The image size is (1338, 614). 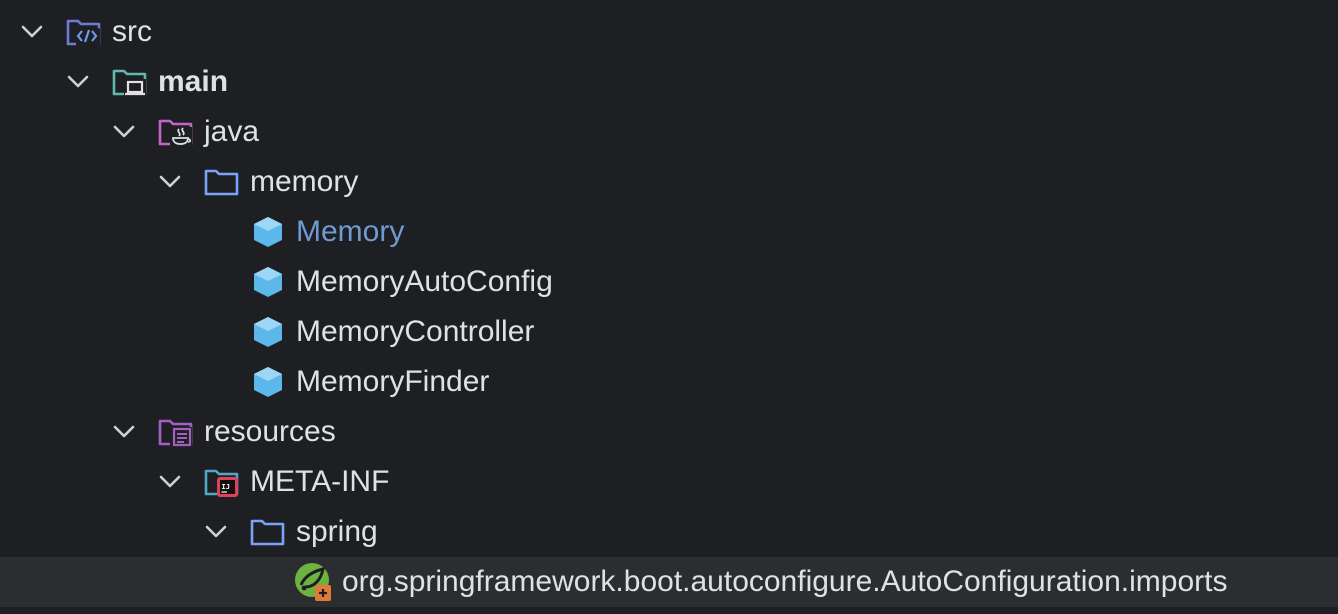 What do you see at coordinates (268, 532) in the screenshot?
I see `folder-icon` at bounding box center [268, 532].